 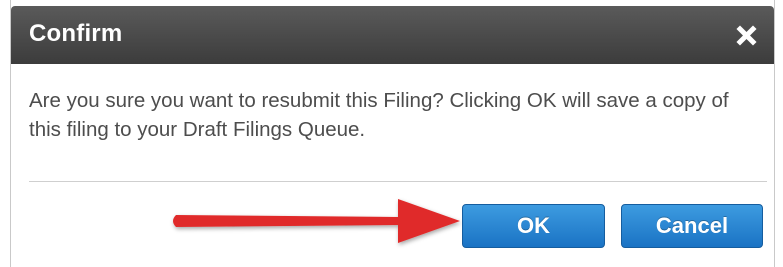 I want to click on red-arrow-icon, so click(x=316, y=221).